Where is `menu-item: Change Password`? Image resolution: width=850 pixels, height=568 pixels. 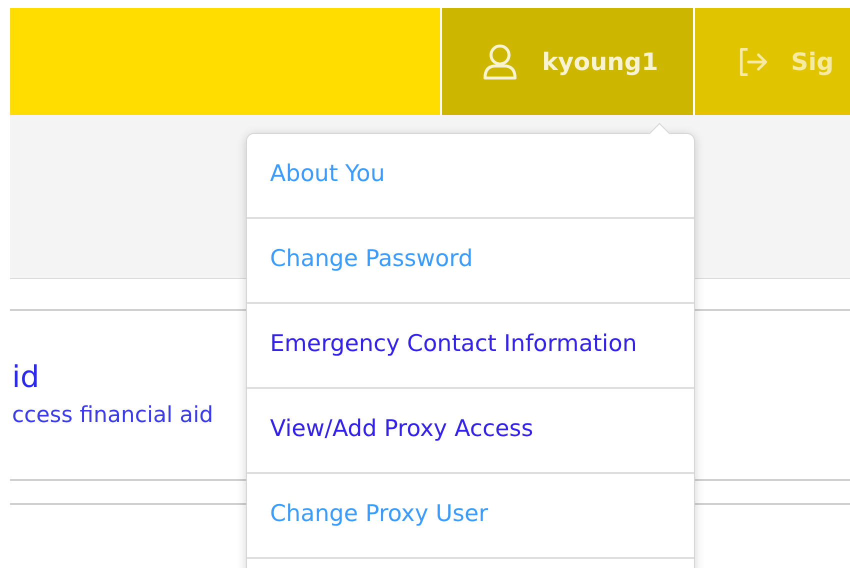
menu-item: Change Password is located at coordinates (470, 261).